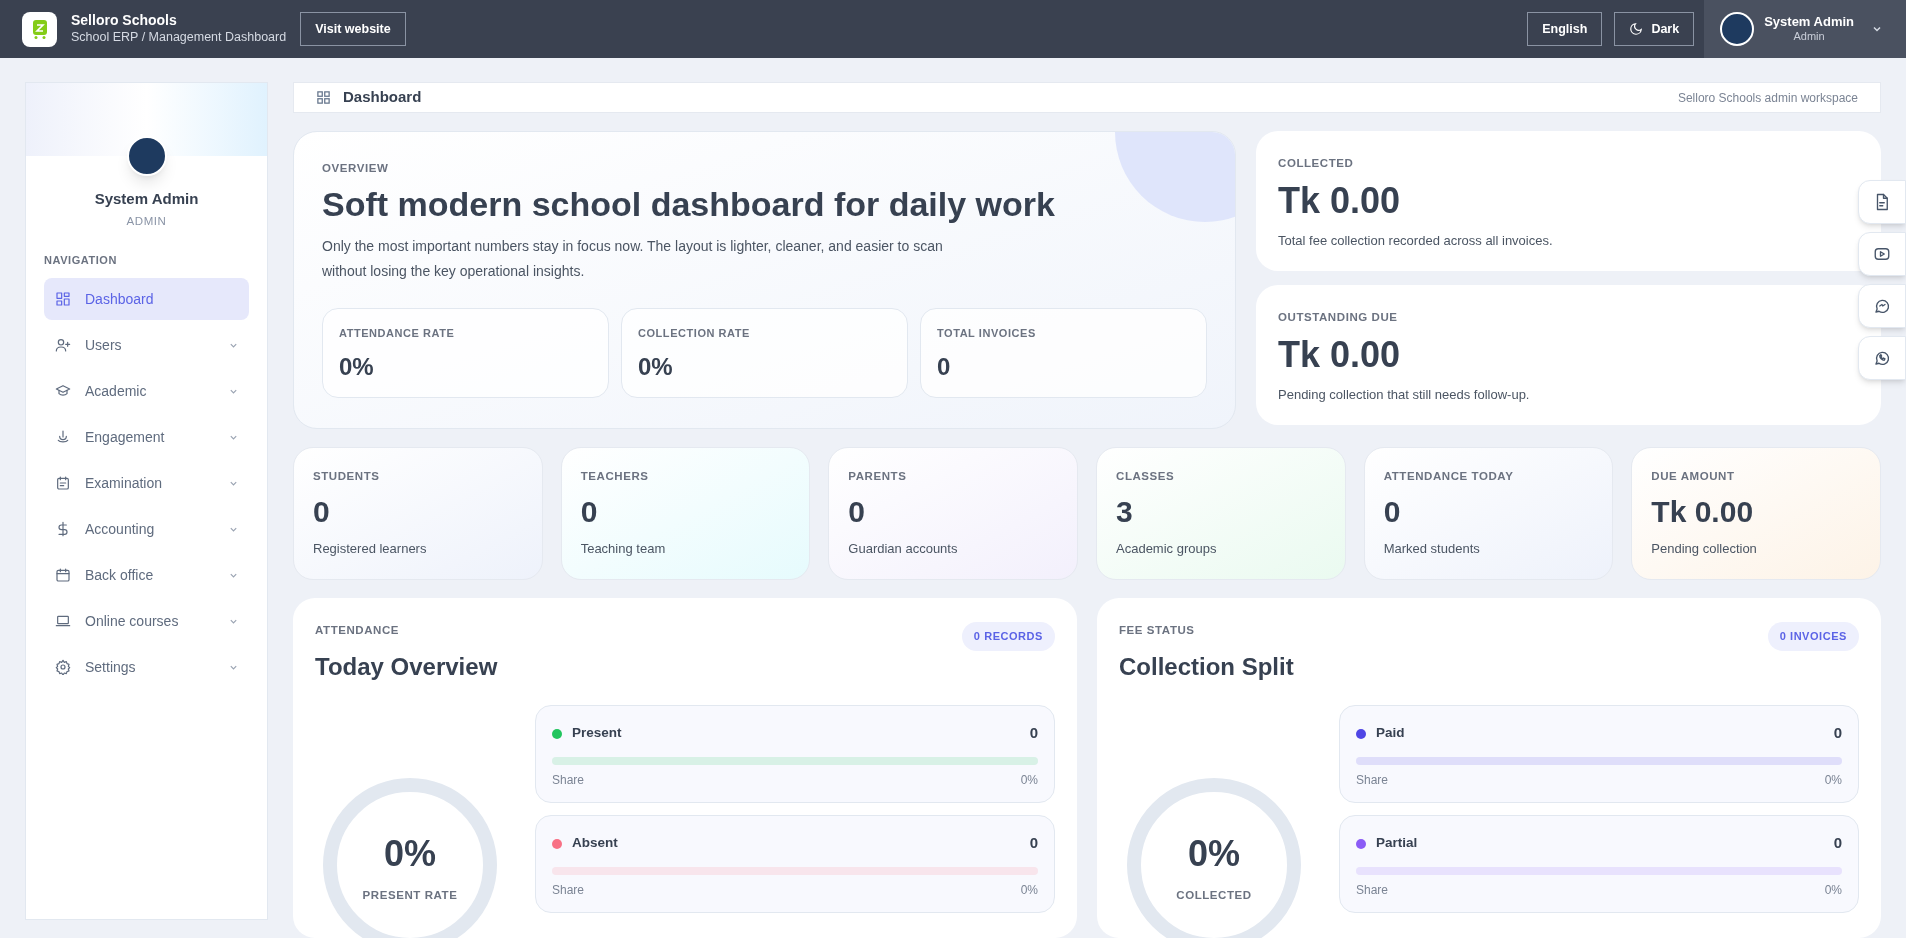 The image size is (1906, 938). What do you see at coordinates (1449, 476) in the screenshot?
I see `stat-label: ATTENDANCE TODAY` at bounding box center [1449, 476].